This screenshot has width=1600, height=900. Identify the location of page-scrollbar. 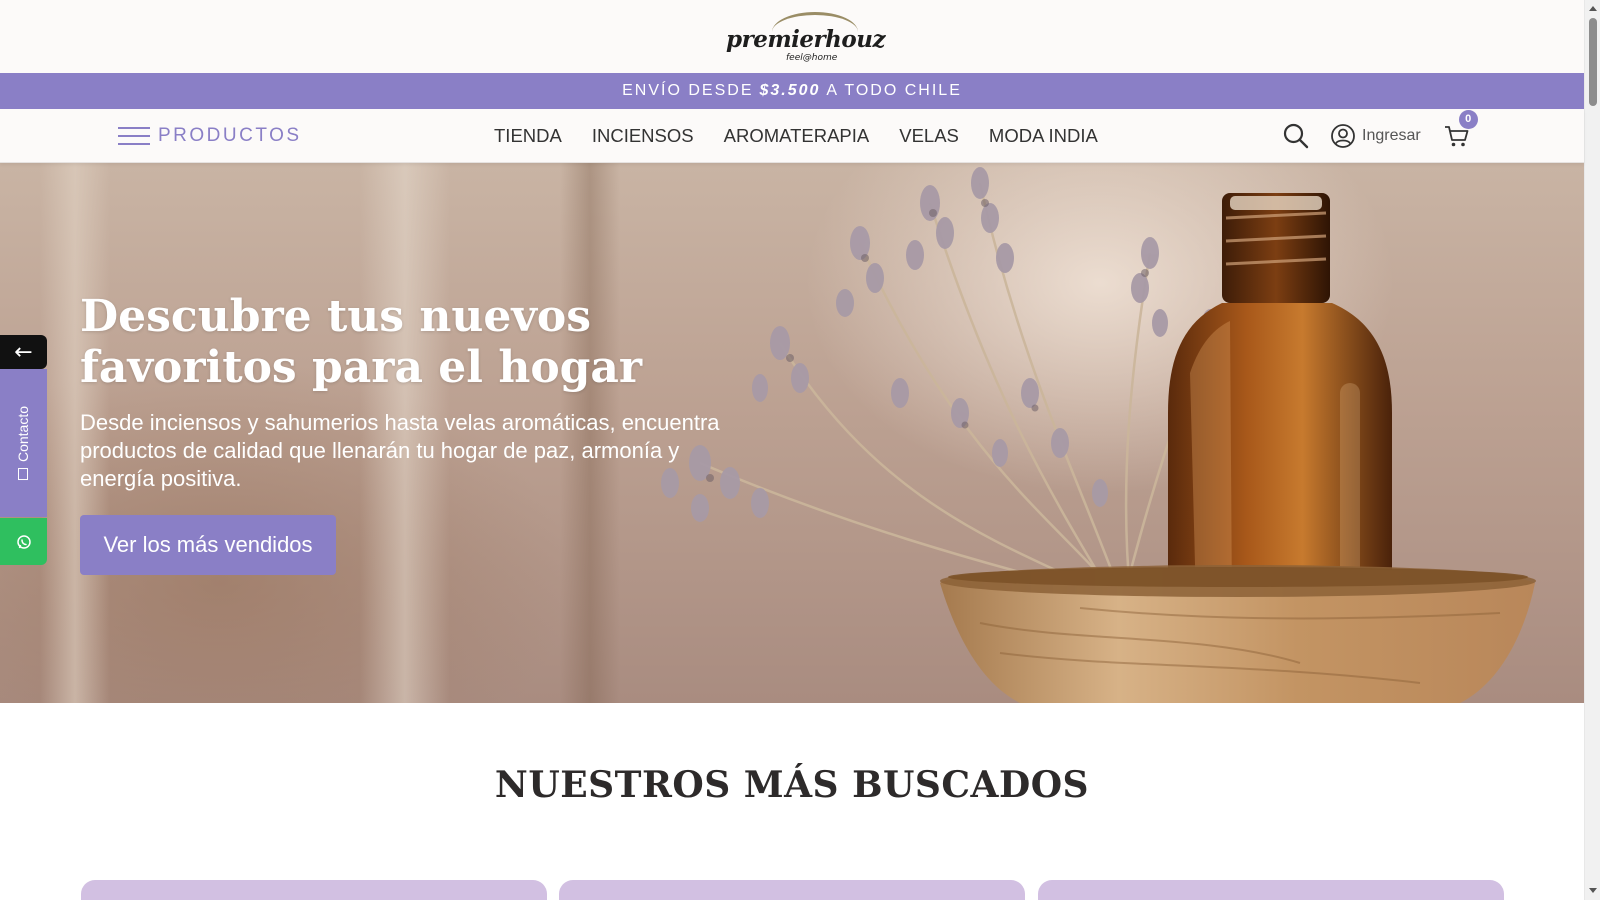
(1592, 450).